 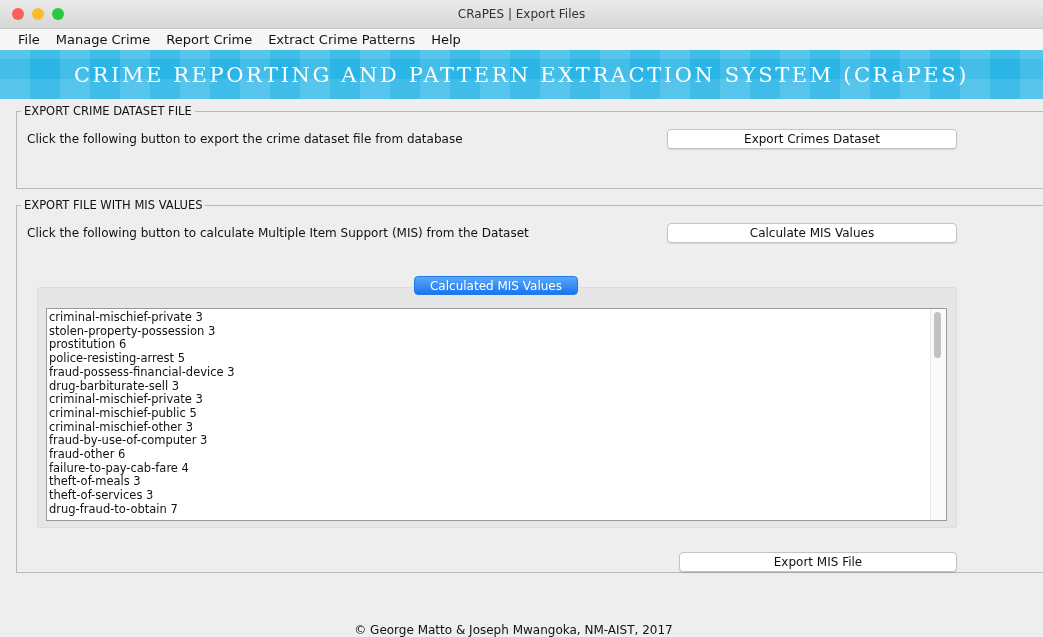 I want to click on result-line: theft-of-meals 3, so click(x=95, y=482).